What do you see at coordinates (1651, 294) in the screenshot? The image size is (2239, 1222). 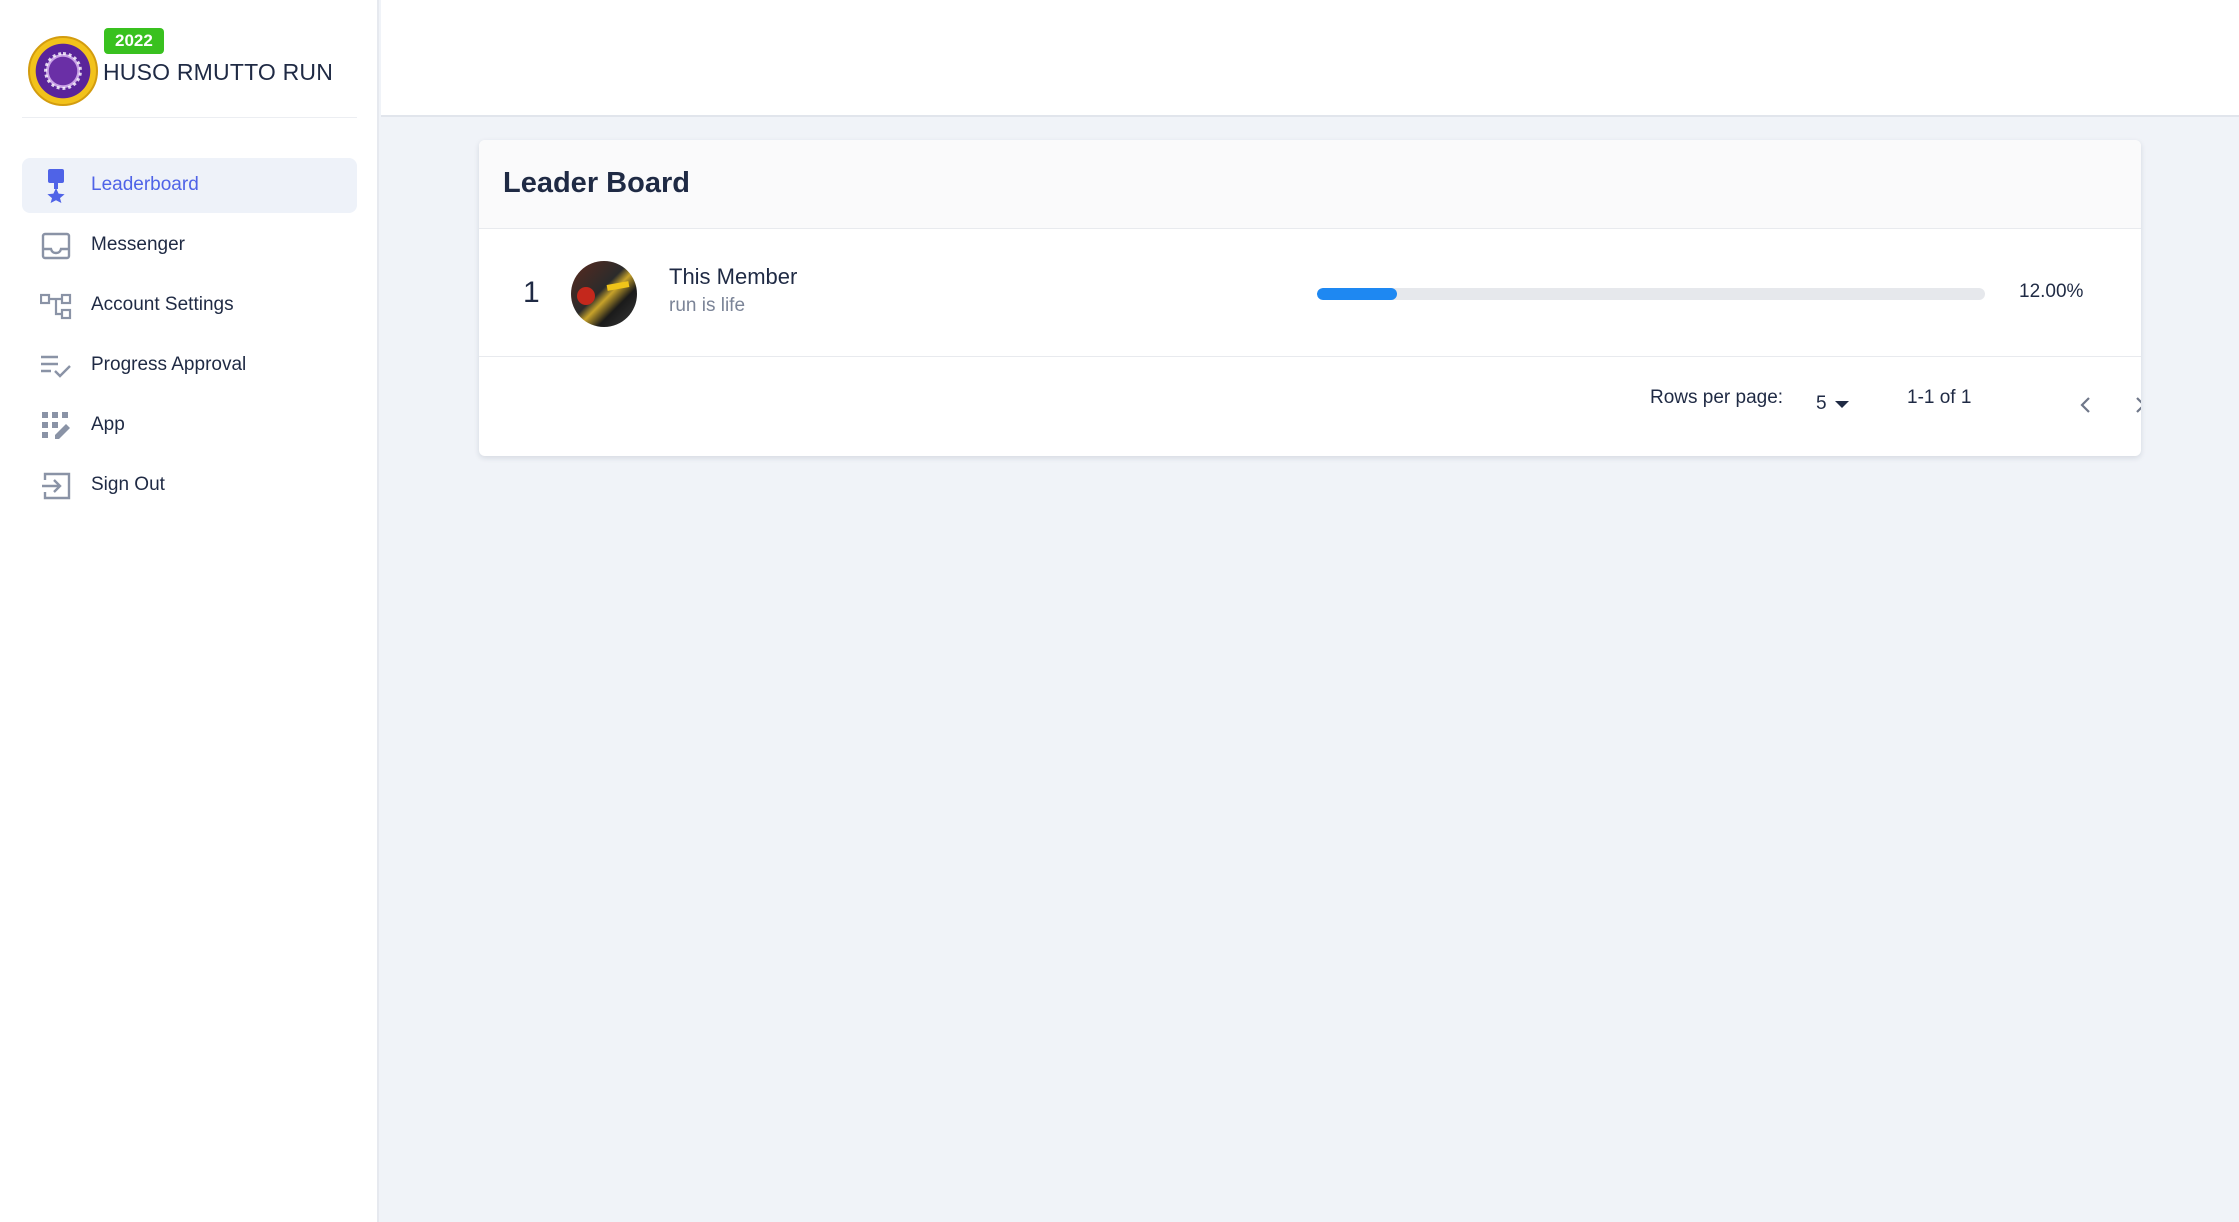 I see `progress-bar` at bounding box center [1651, 294].